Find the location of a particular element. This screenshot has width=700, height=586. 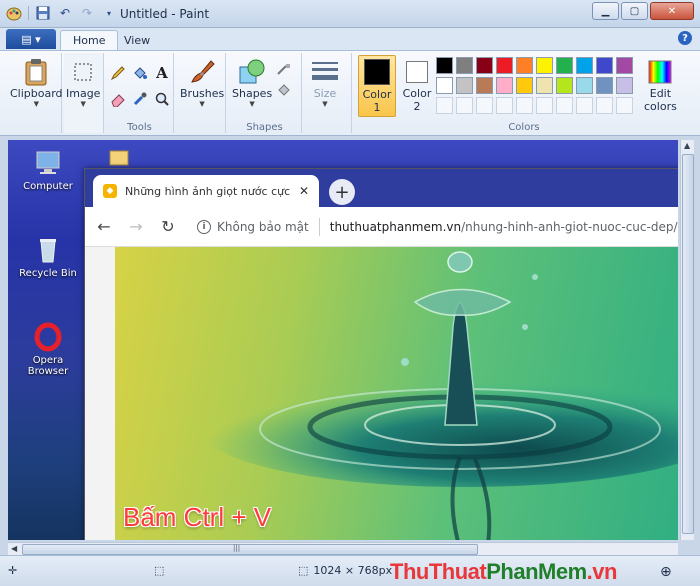

forward-icon: → is located at coordinates (136, 226).